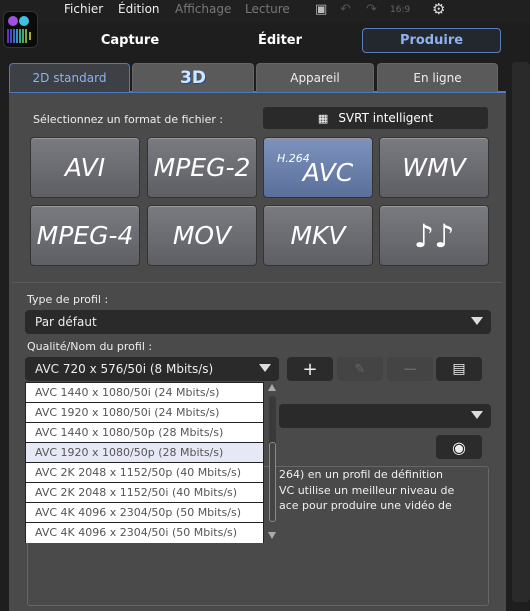  Describe the element at coordinates (328, 172) in the screenshot. I see `format-label-avc: AVC` at that location.